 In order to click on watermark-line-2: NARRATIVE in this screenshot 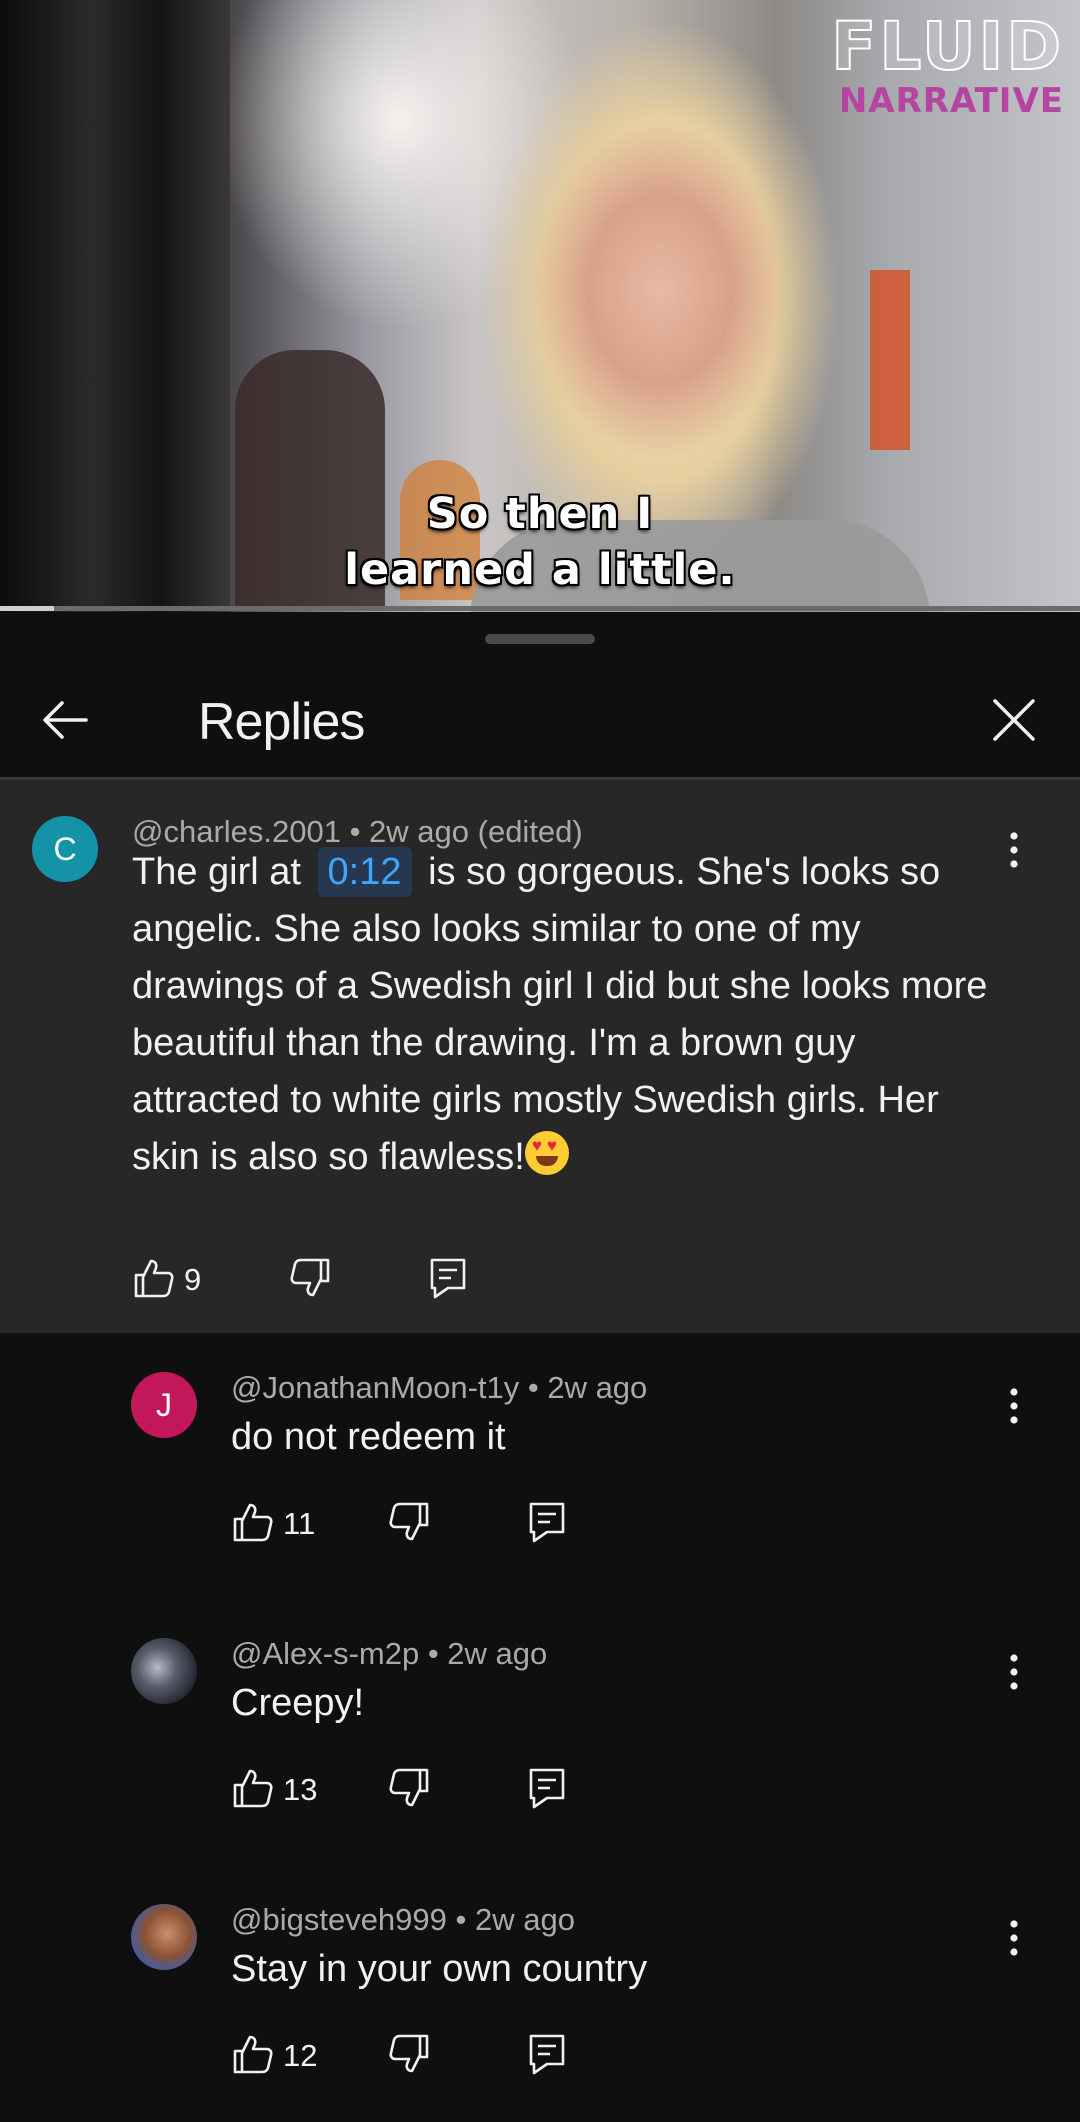, I will do `click(951, 101)`.